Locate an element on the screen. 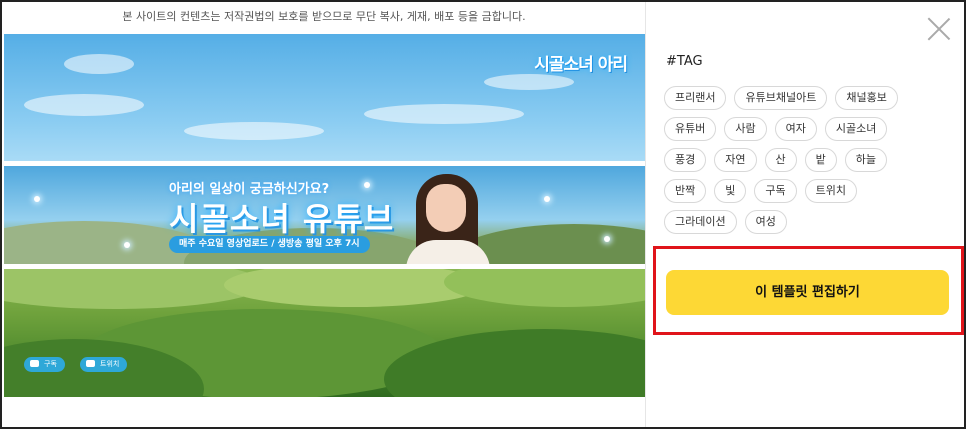 This screenshot has width=966, height=429. tag-chip: 여성 is located at coordinates (765, 222).